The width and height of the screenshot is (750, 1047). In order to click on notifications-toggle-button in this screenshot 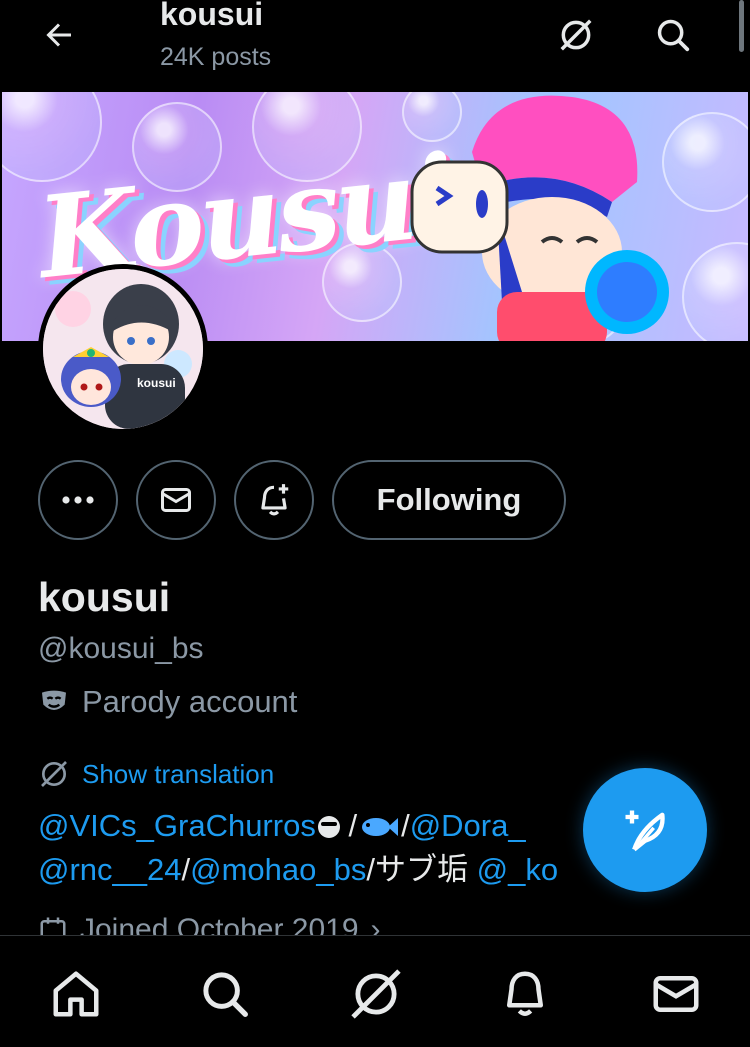, I will do `click(274, 500)`.